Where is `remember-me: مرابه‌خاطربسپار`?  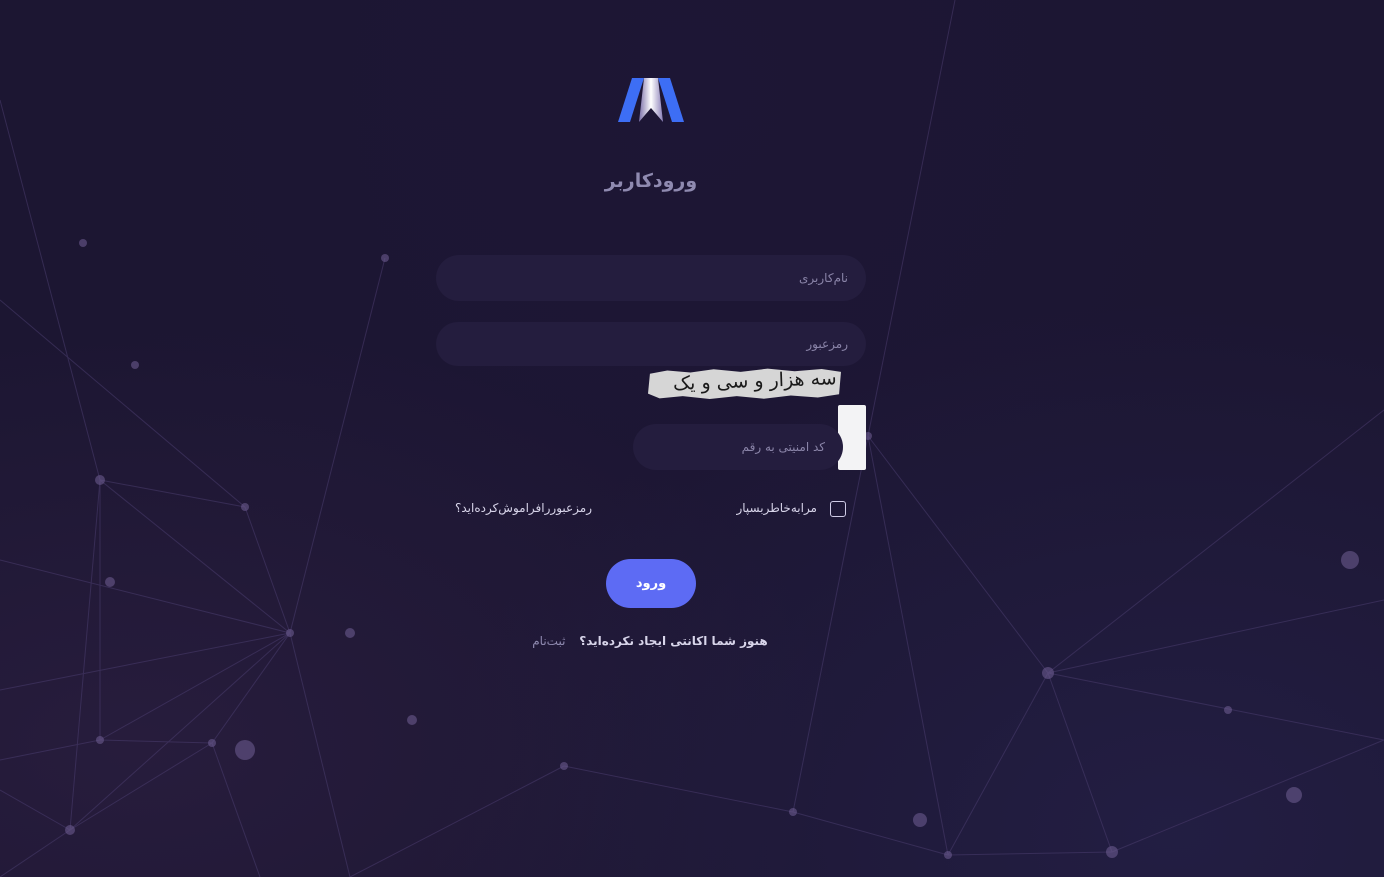 remember-me: مرابه‌خاطربسپار is located at coordinates (793, 510).